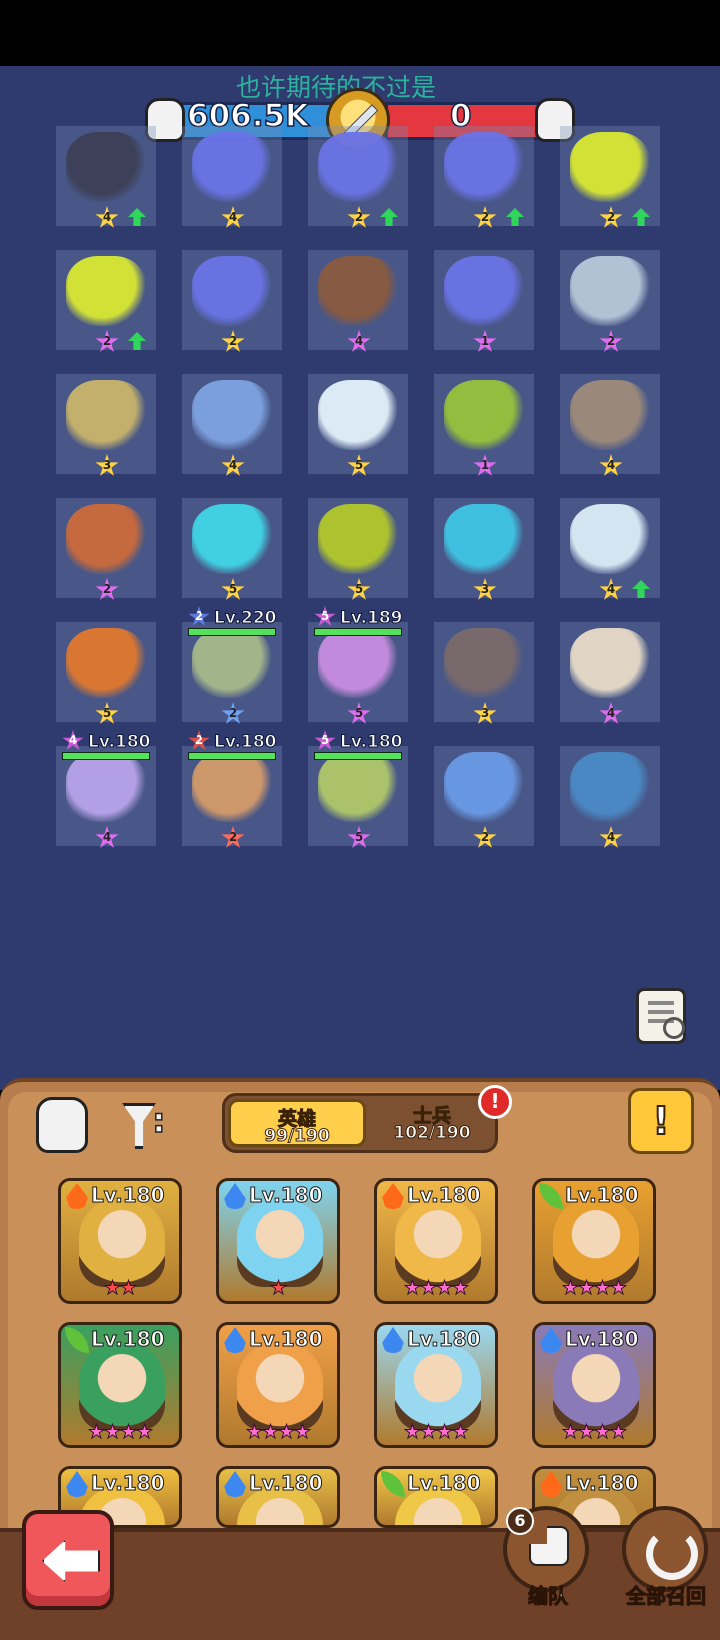  What do you see at coordinates (551, 1196) in the screenshot?
I see `nature-element-icon` at bounding box center [551, 1196].